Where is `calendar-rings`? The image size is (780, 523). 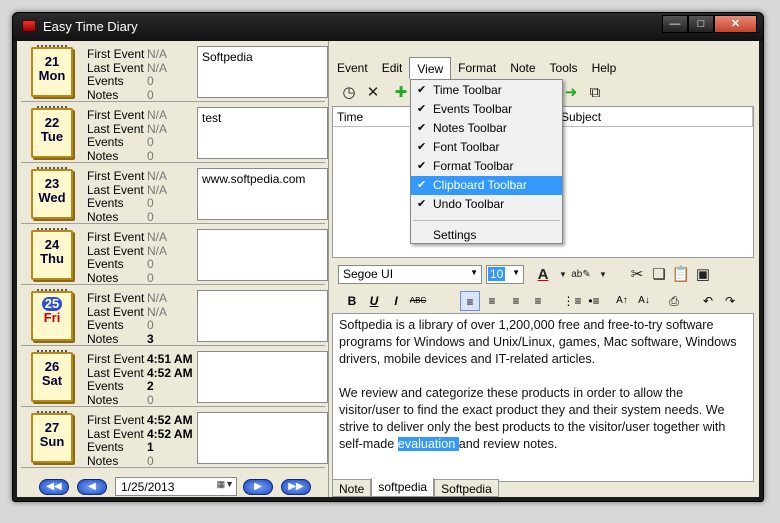
calendar-rings is located at coordinates (52, 291).